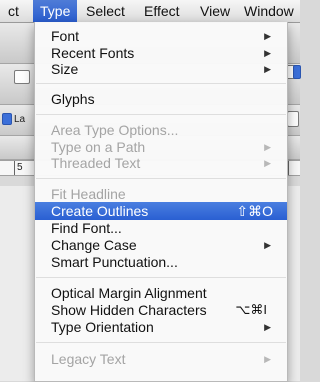  Describe the element at coordinates (161, 69) in the screenshot. I see `menu-item-size: Size ▶` at that location.